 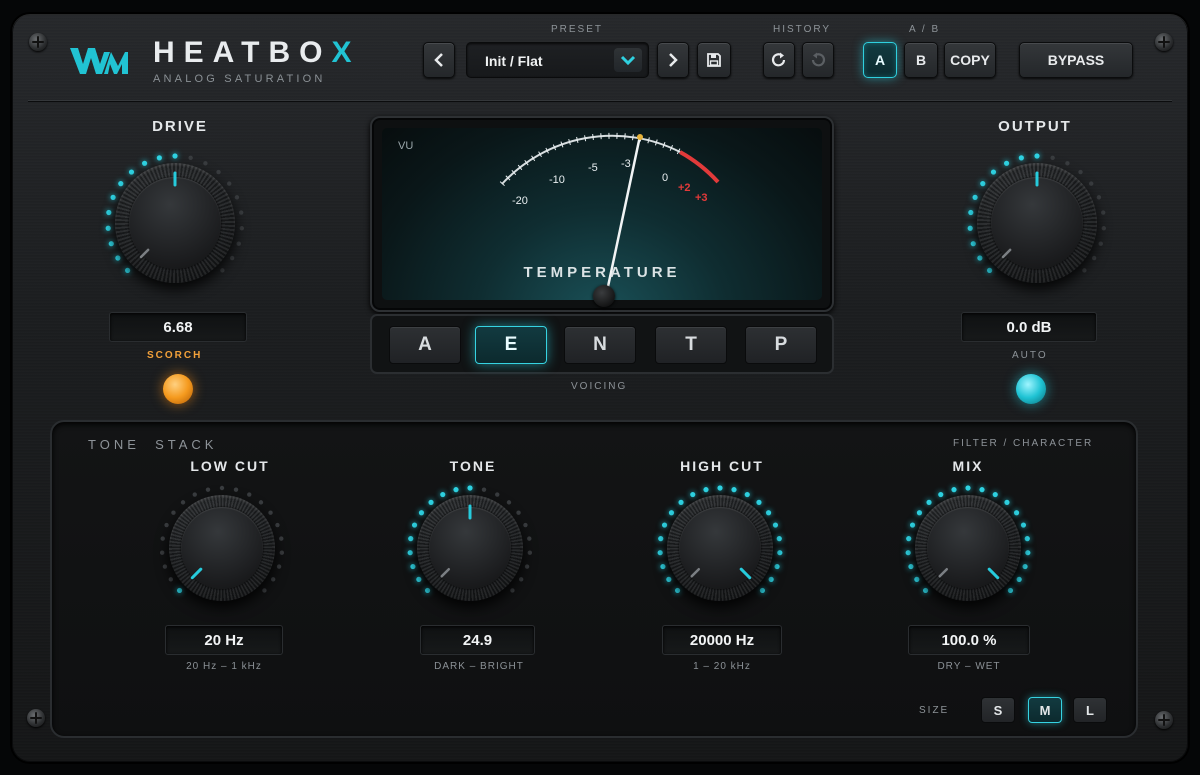 I want to click on tone-stack-title: TONE STACK, so click(x=153, y=444).